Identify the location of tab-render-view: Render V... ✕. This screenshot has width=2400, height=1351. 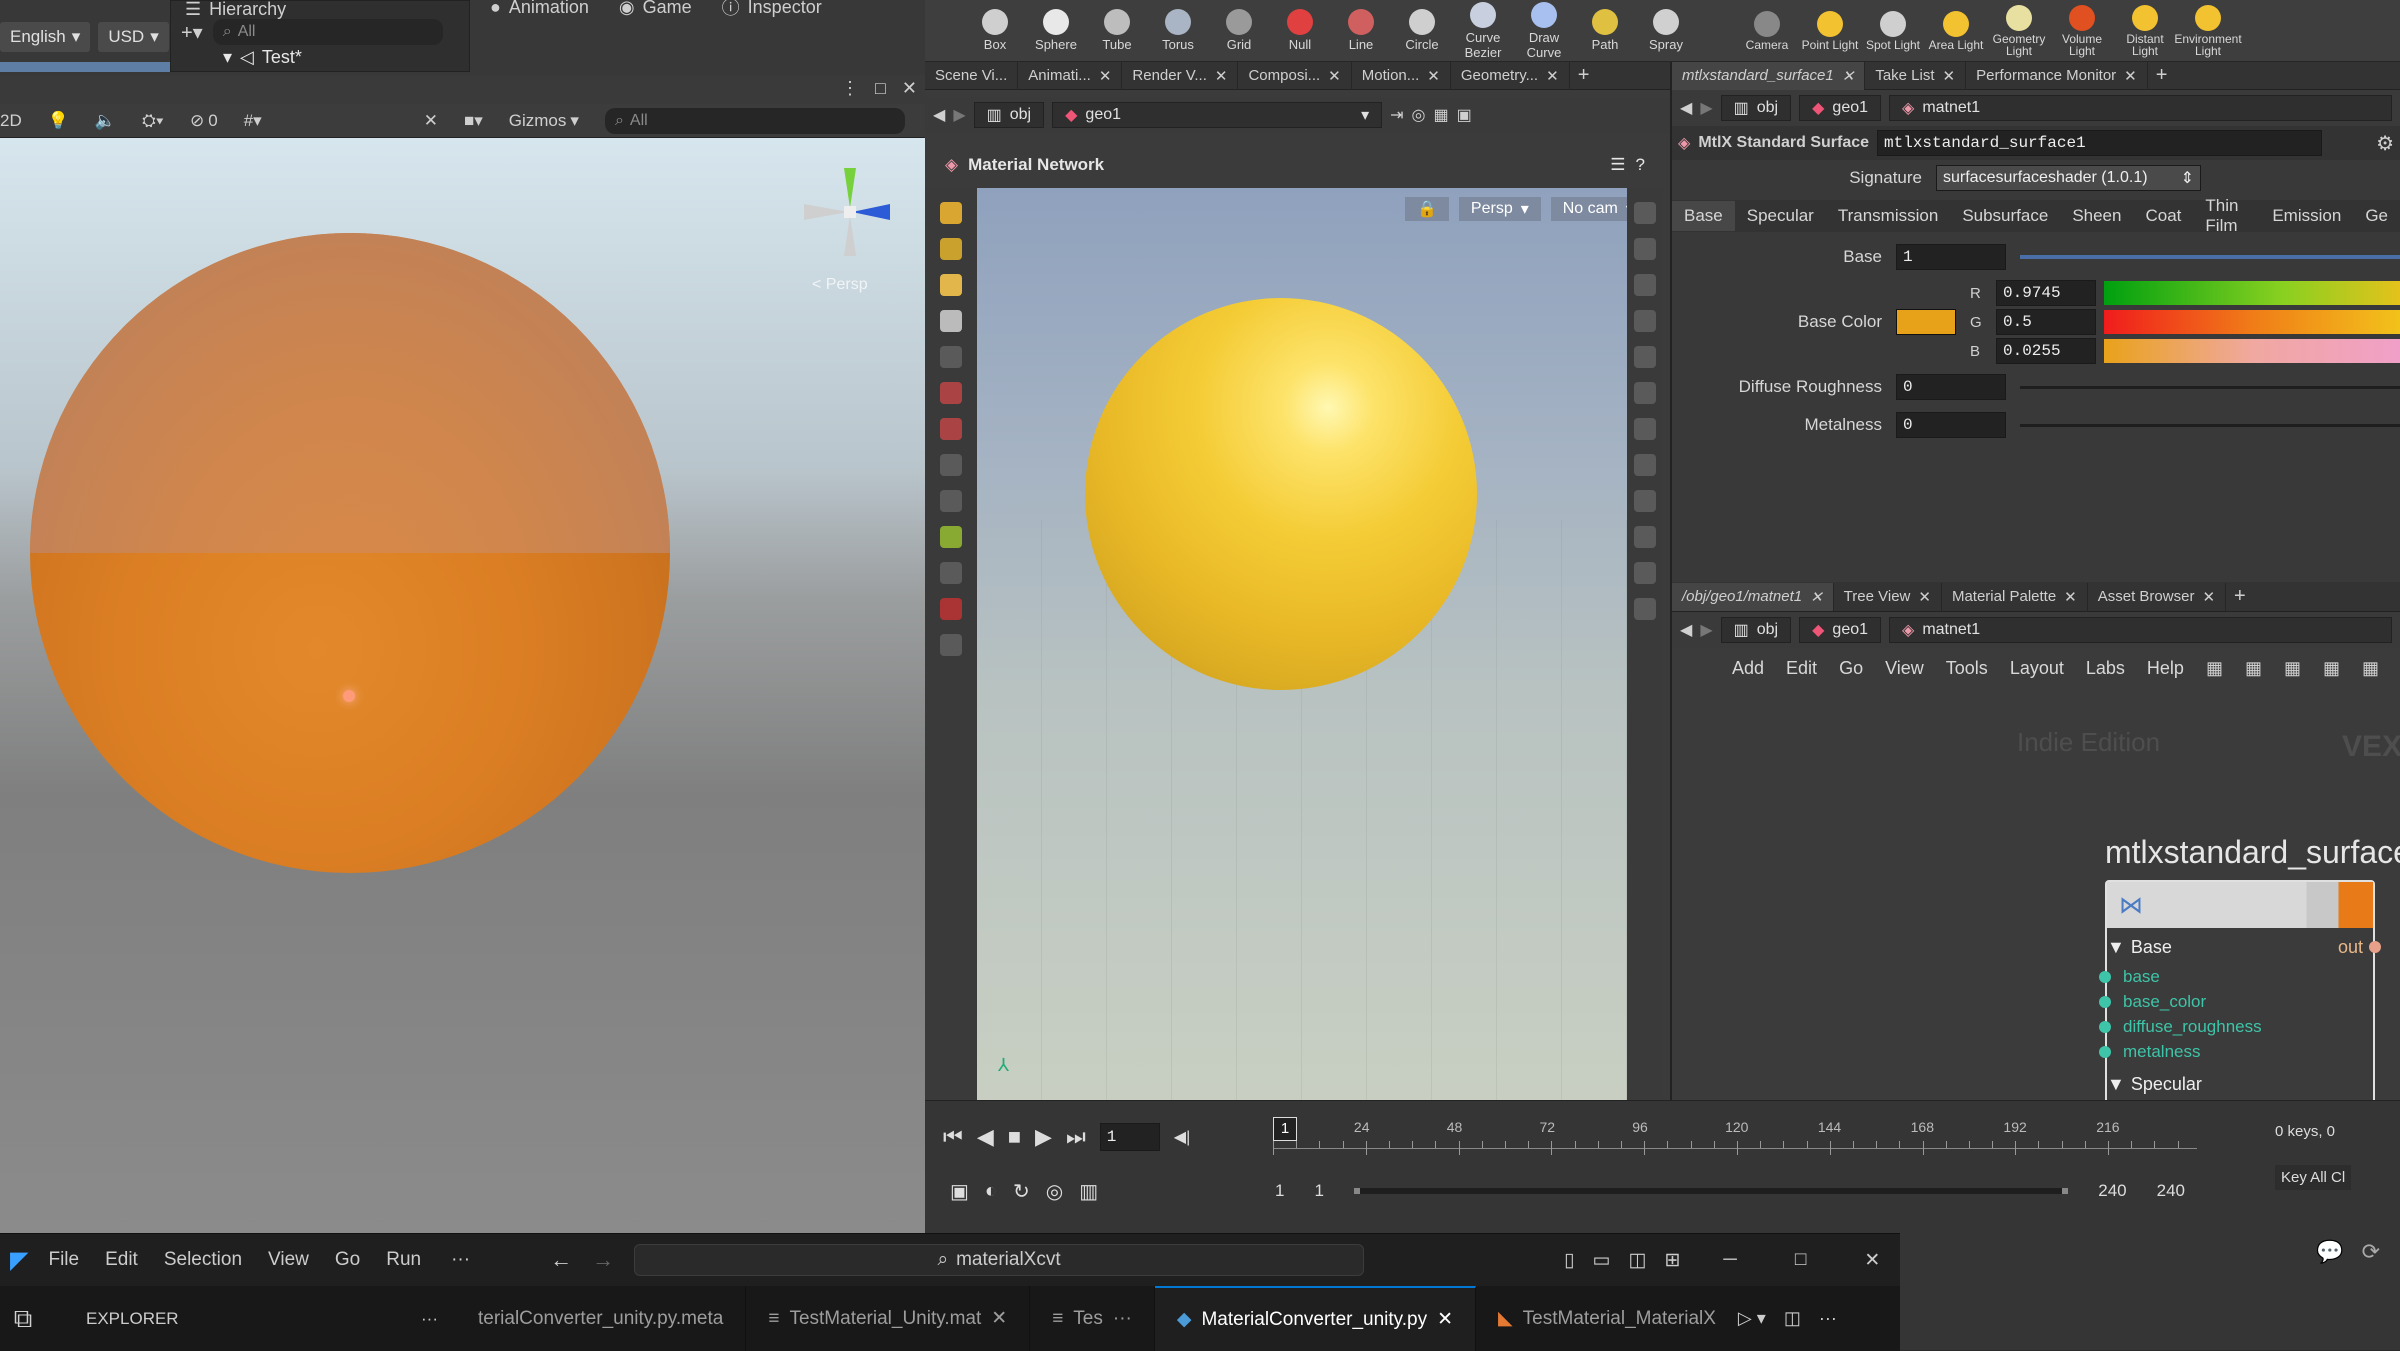
(1180, 75).